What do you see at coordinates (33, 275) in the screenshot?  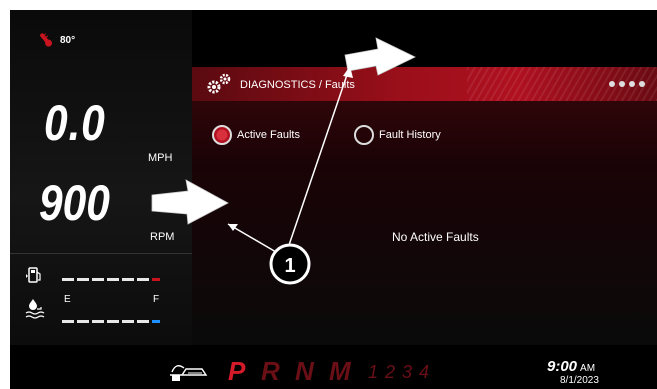 I see `fuel-pump-icon` at bounding box center [33, 275].